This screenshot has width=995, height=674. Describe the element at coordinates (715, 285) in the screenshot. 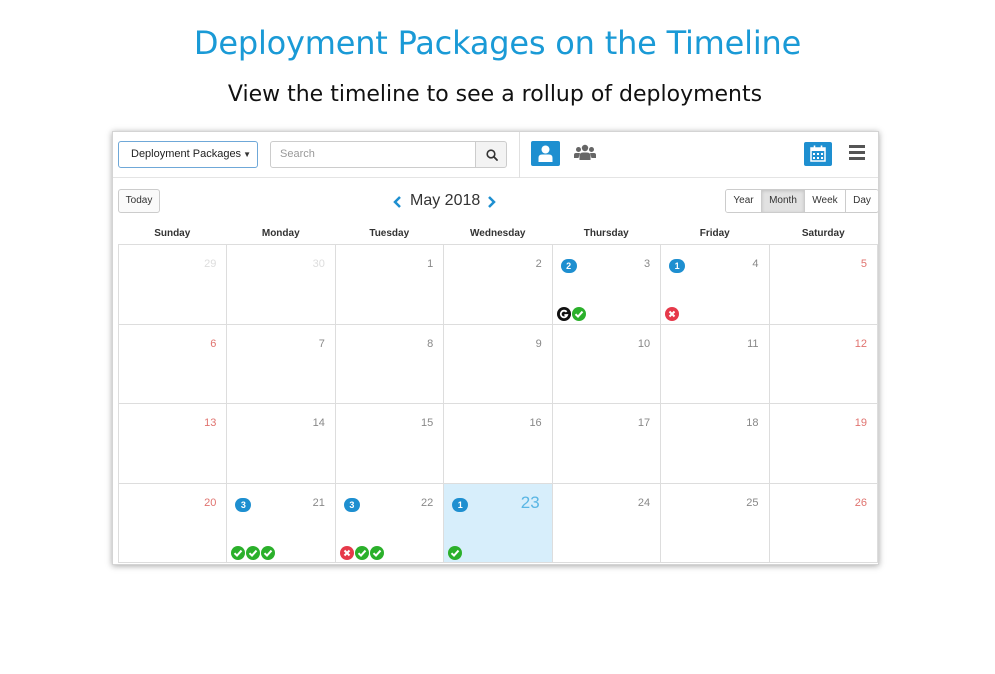

I see `day-cell: 41` at that location.